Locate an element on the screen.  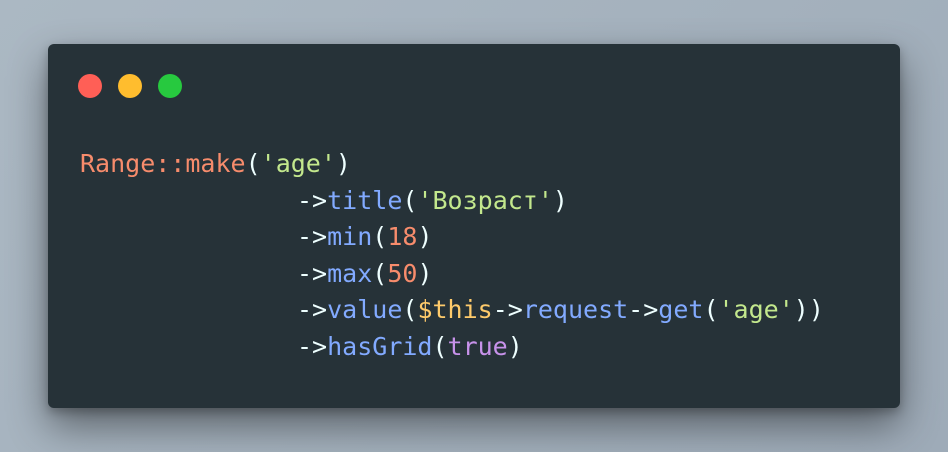
code-token: 50 is located at coordinates (402, 273).